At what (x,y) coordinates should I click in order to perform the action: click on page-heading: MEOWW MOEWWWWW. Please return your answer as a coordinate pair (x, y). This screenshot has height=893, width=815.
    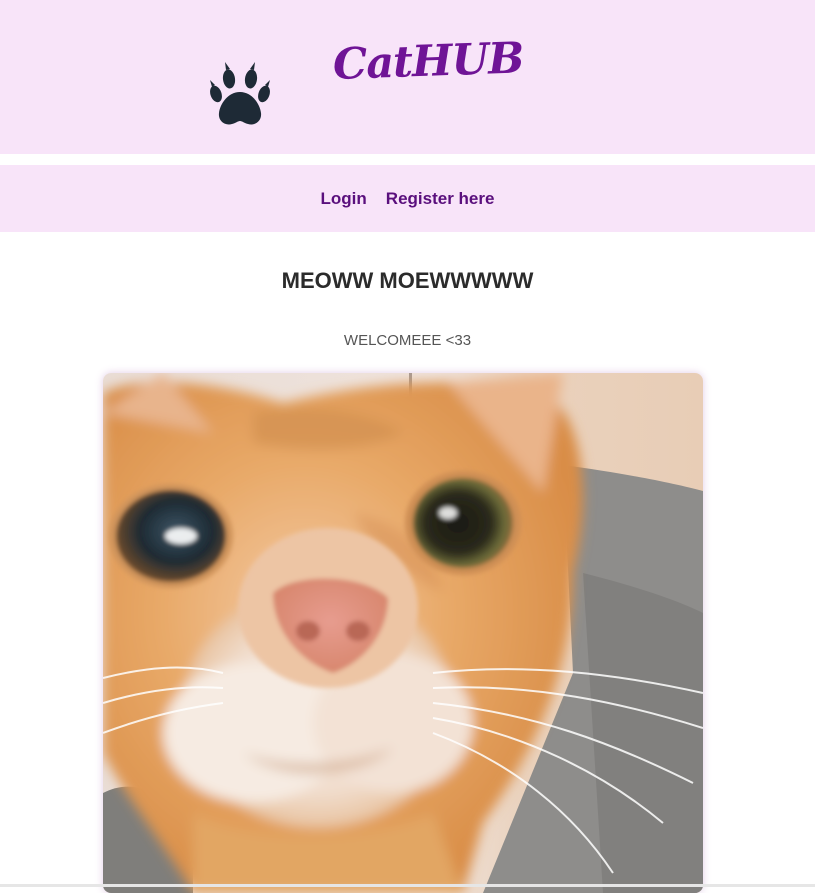
    Looking at the image, I should click on (407, 280).